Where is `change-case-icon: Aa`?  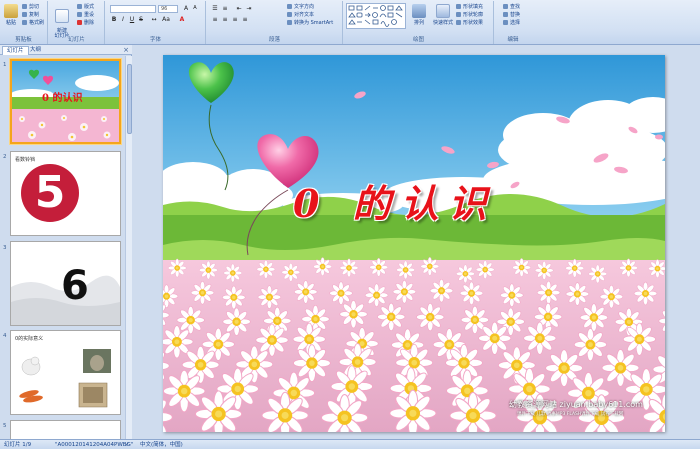 change-case-icon: Aa is located at coordinates (166, 19).